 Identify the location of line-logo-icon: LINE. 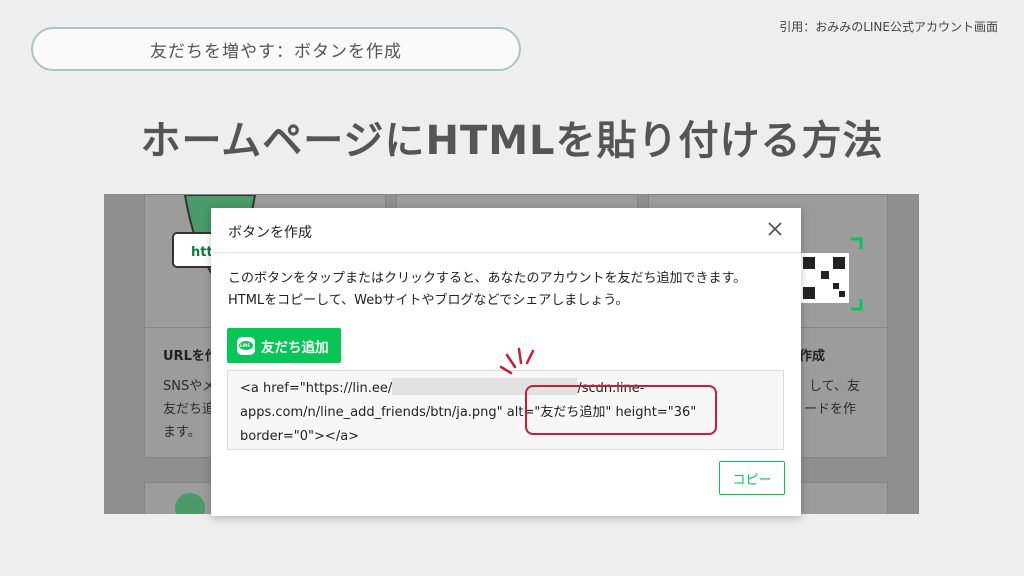
(246, 345).